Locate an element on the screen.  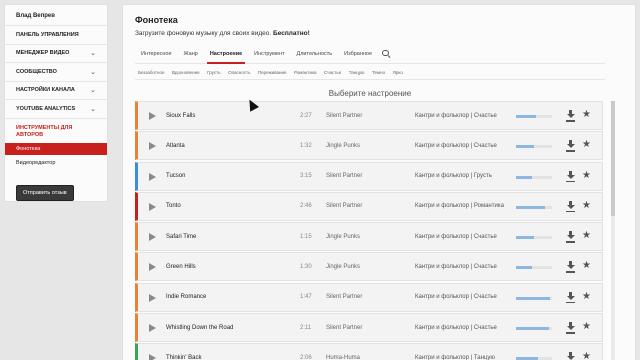
tab-item: Настроение is located at coordinates (226, 54).